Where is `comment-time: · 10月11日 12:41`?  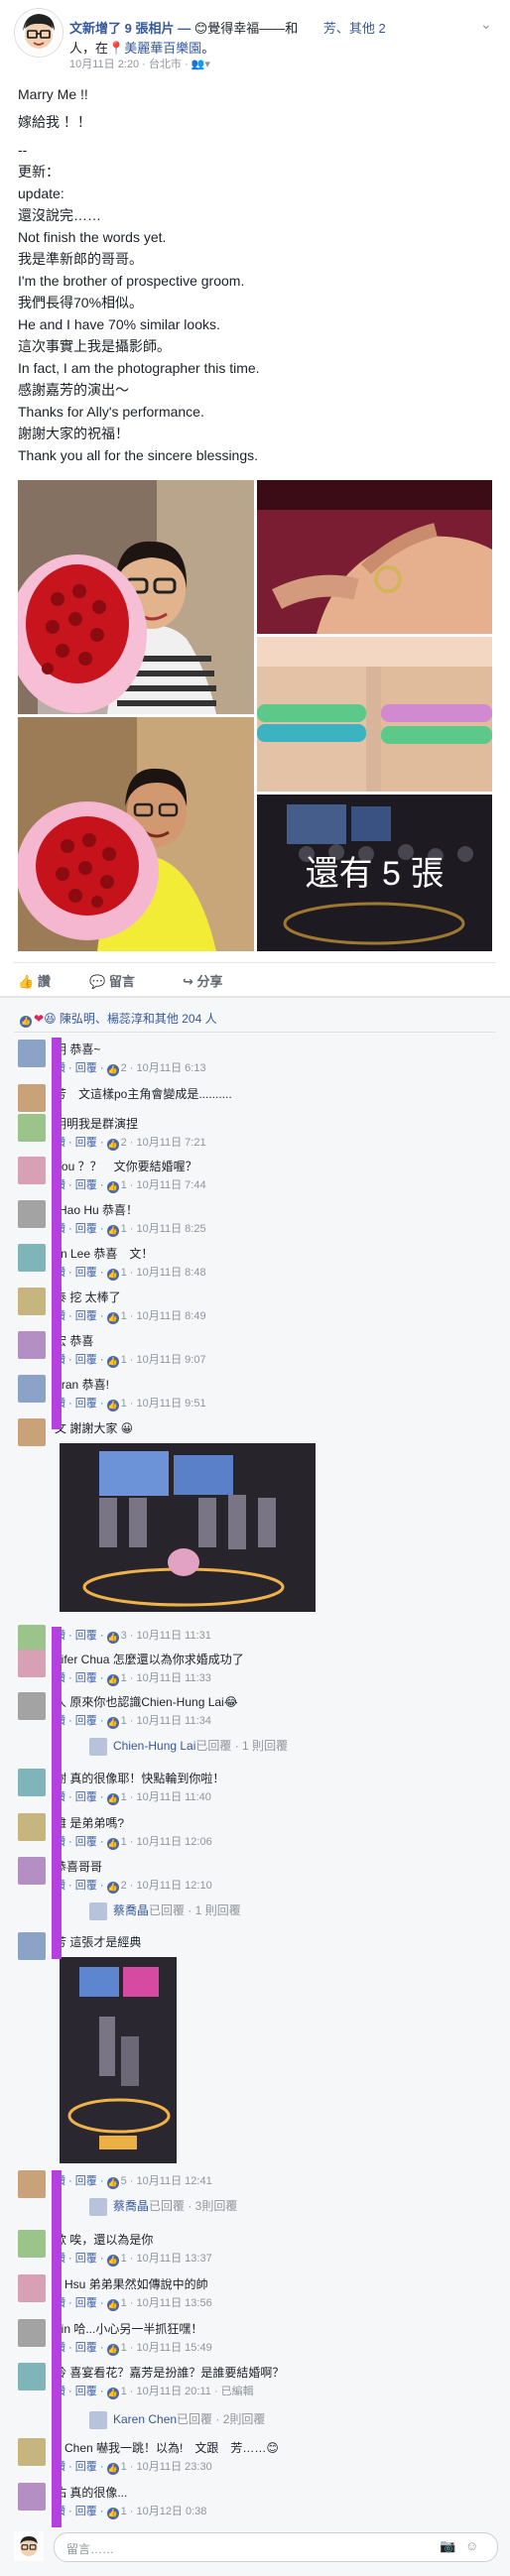 comment-time: · 10月11日 12:41 is located at coordinates (169, 2181).